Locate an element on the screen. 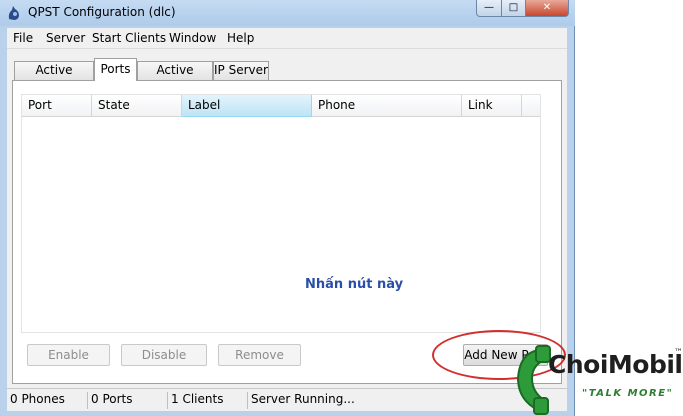 This screenshot has height=416, width=683. tab-ports: Ports is located at coordinates (115, 69).